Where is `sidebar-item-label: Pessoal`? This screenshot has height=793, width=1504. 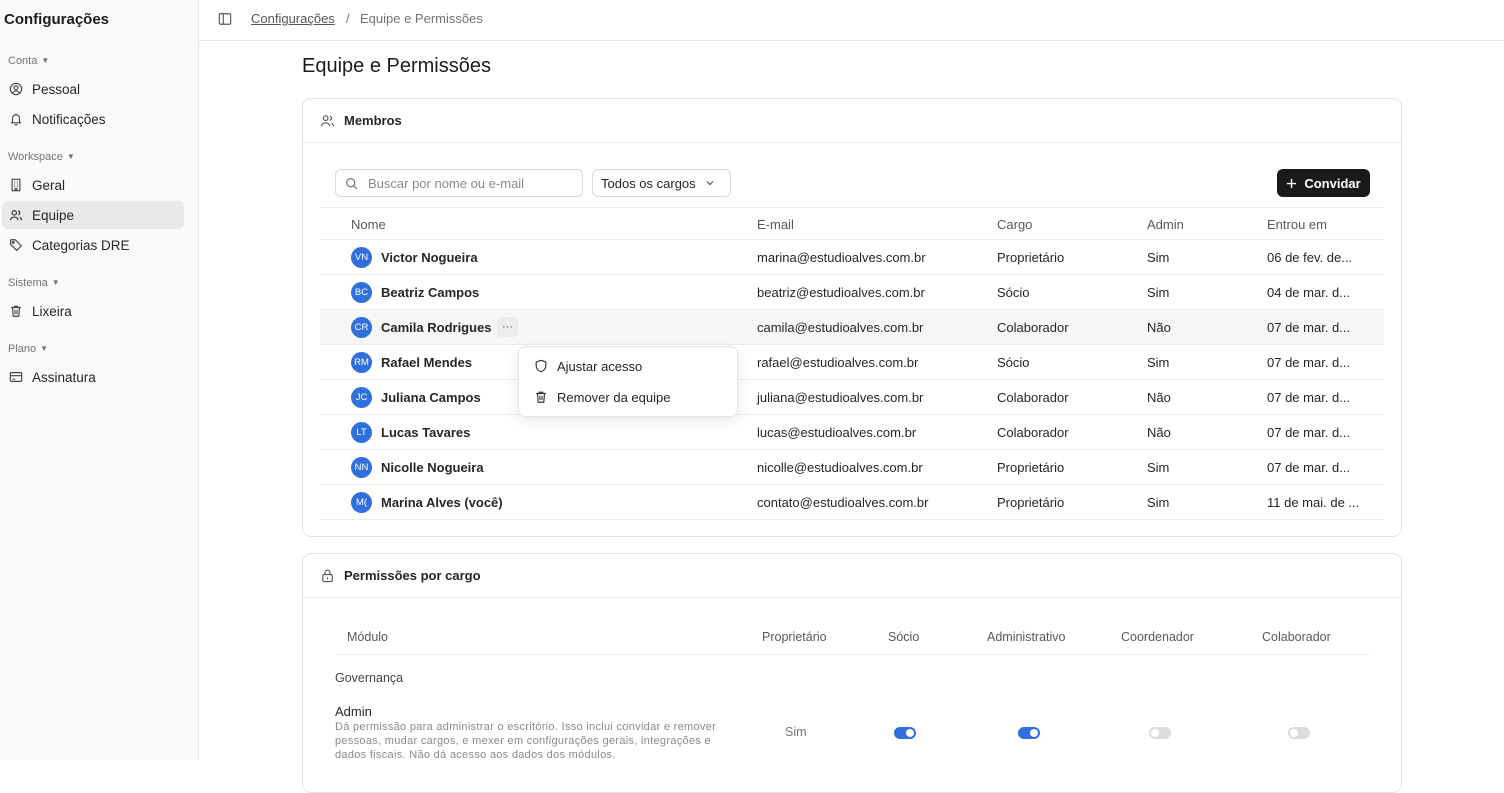 sidebar-item-label: Pessoal is located at coordinates (56, 89).